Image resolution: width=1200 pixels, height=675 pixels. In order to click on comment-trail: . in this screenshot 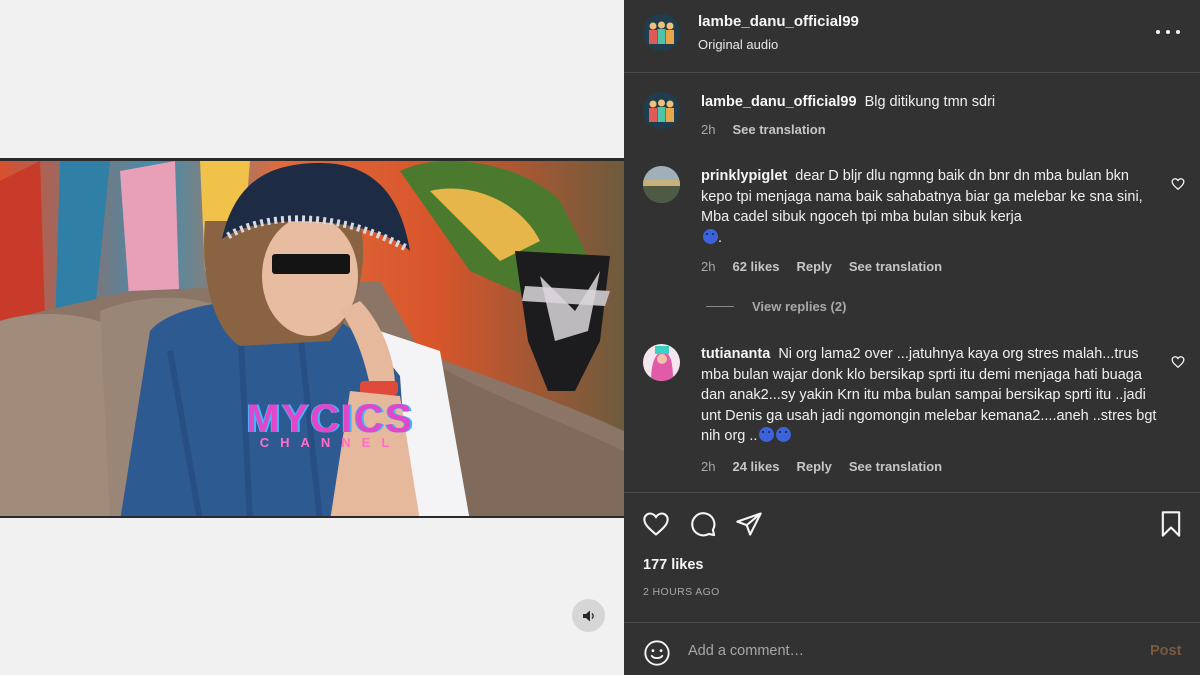, I will do `click(720, 237)`.